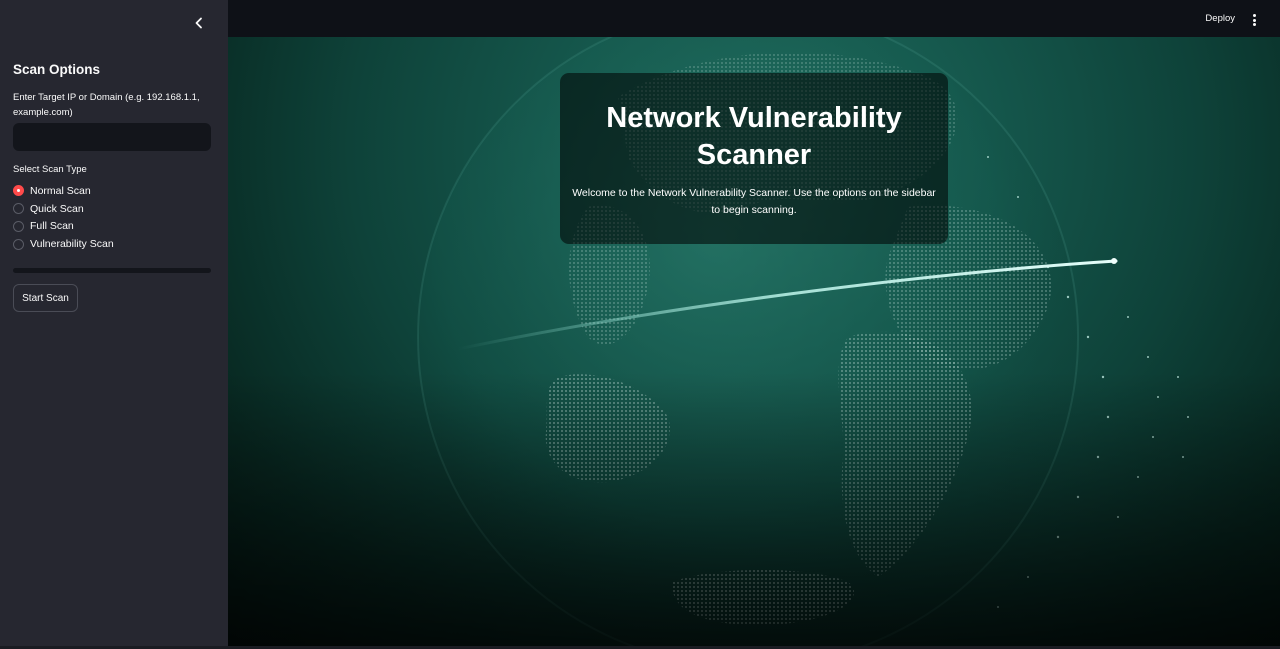 Image resolution: width=1280 pixels, height=649 pixels. What do you see at coordinates (1254, 20) in the screenshot?
I see `more-vertical-icon` at bounding box center [1254, 20].